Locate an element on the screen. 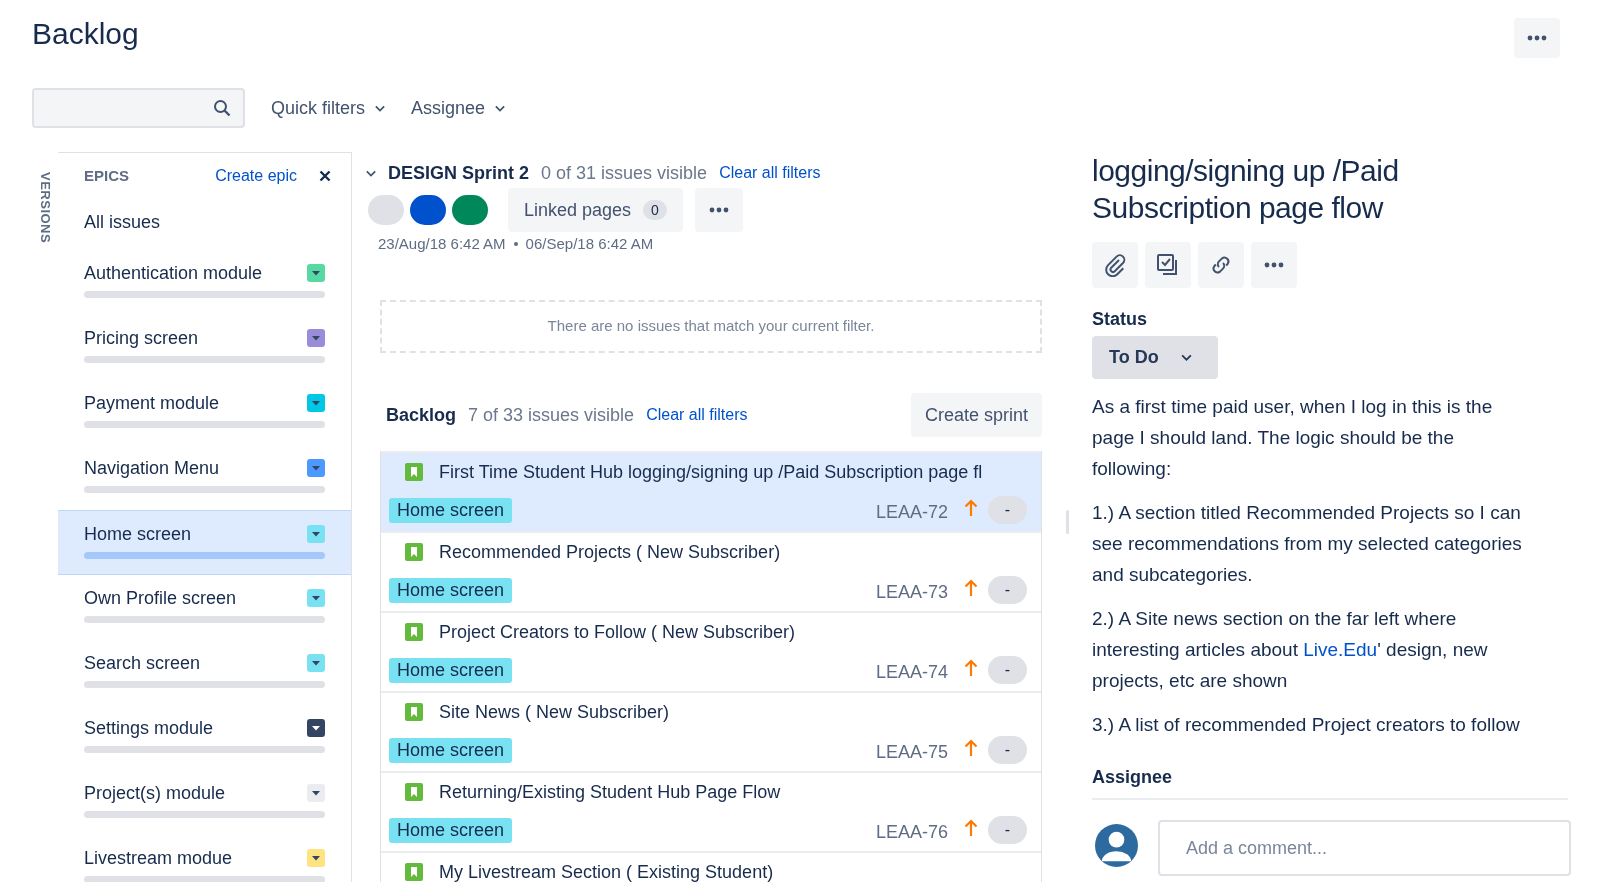  filter-dropdown: Assignee is located at coordinates (458, 108).